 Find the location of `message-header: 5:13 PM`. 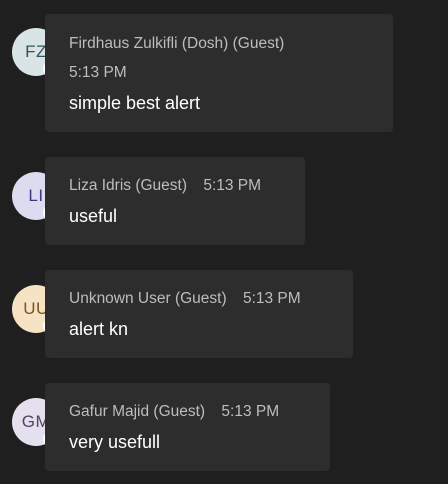

message-header: 5:13 PM is located at coordinates (98, 73).